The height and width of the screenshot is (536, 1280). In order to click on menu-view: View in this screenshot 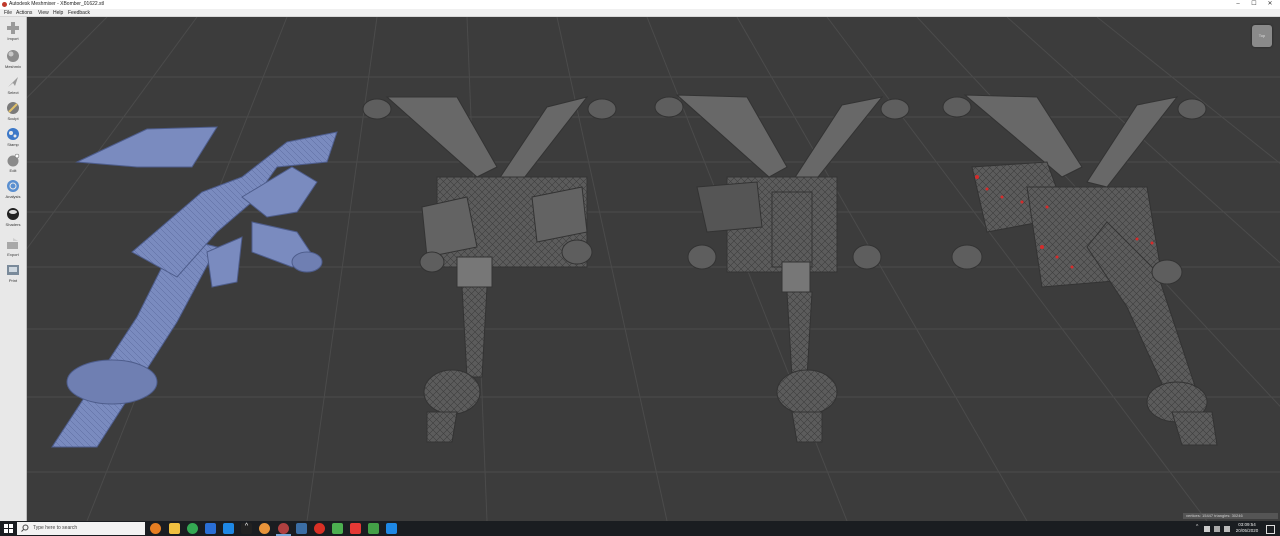, I will do `click(43, 13)`.